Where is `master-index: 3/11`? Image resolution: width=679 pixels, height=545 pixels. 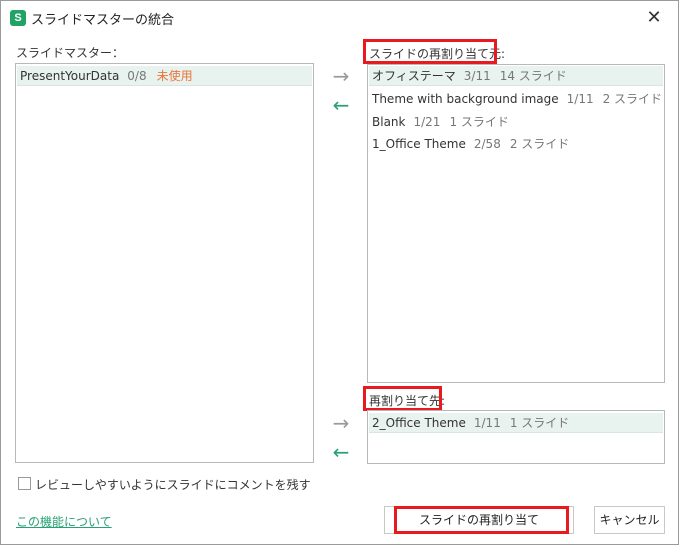
master-index: 3/11 is located at coordinates (477, 76).